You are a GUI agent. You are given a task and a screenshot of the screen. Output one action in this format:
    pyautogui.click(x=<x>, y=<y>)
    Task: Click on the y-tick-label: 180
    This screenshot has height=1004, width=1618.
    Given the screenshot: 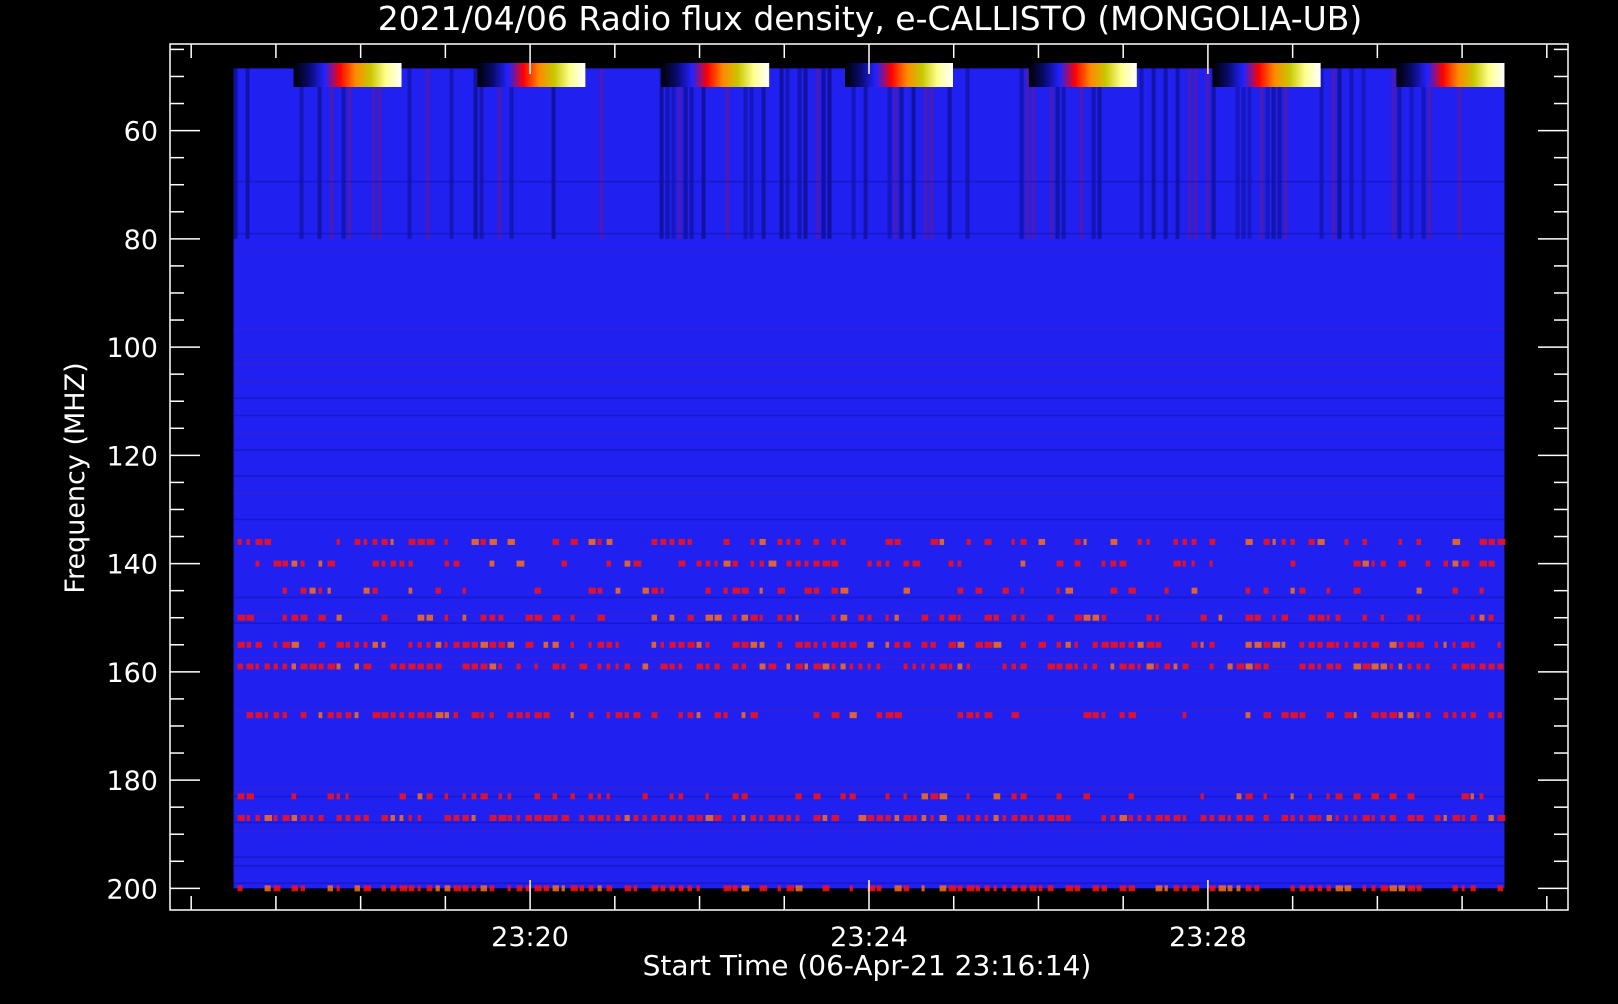 What is the action you would take?
    pyautogui.click(x=132, y=781)
    